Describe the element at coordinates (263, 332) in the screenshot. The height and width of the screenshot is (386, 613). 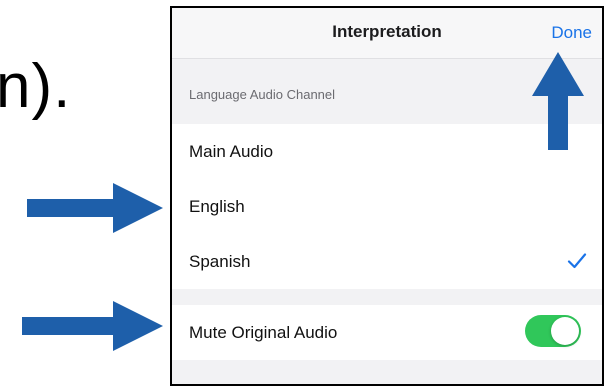
I see `mute-label: Mute Original Audio` at that location.